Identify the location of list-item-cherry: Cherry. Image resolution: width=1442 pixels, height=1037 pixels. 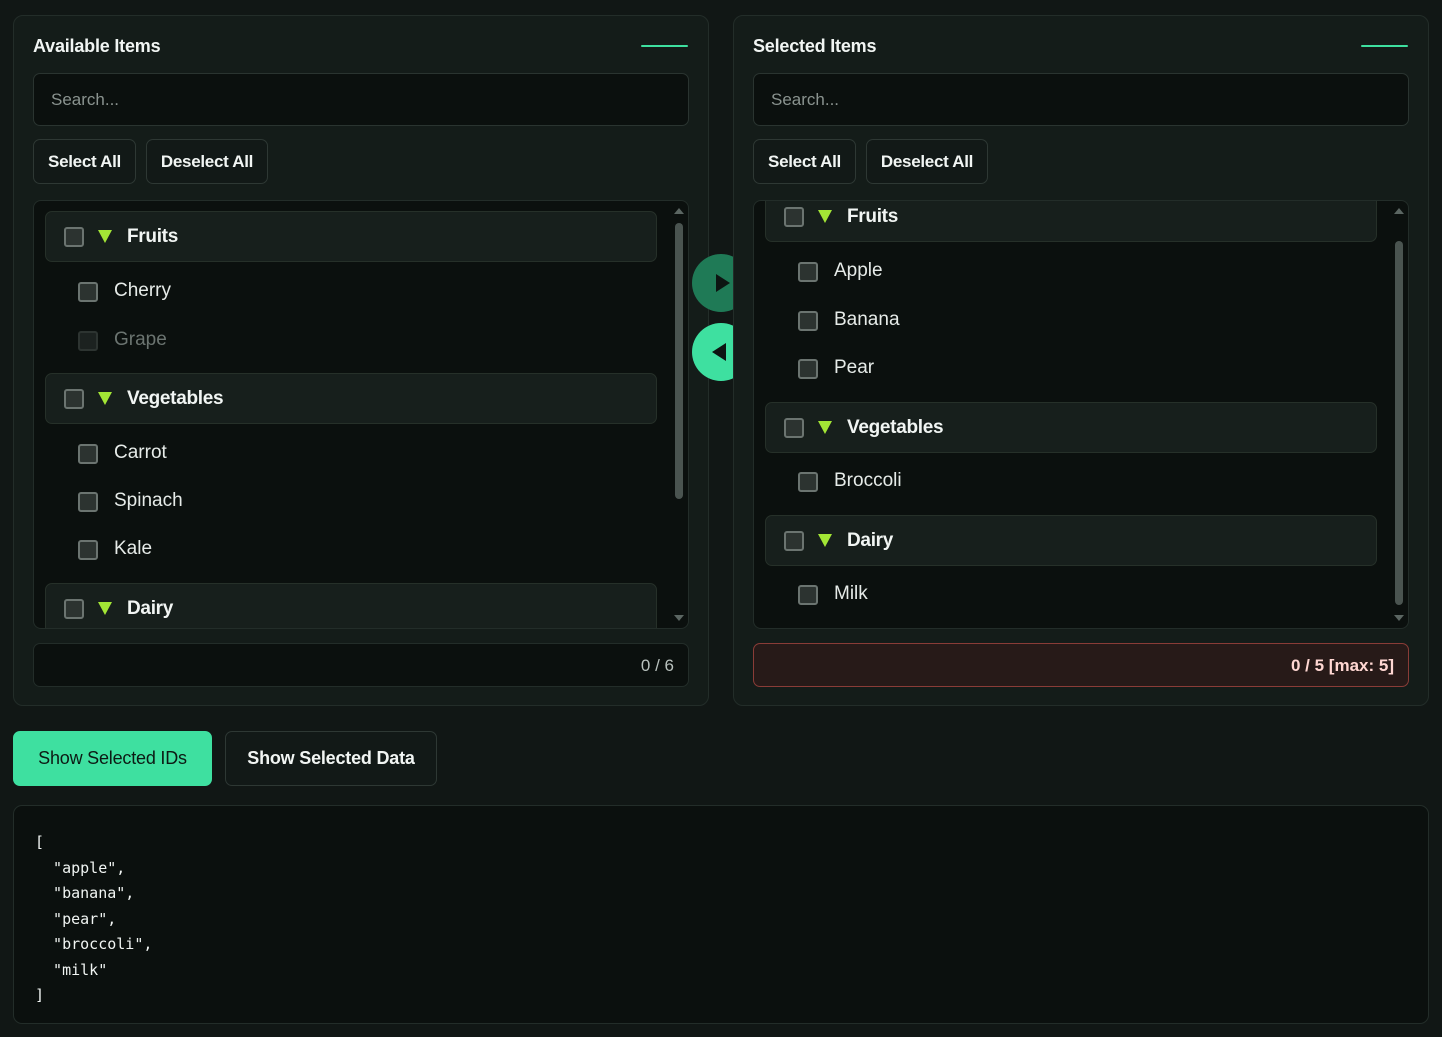
(354, 292).